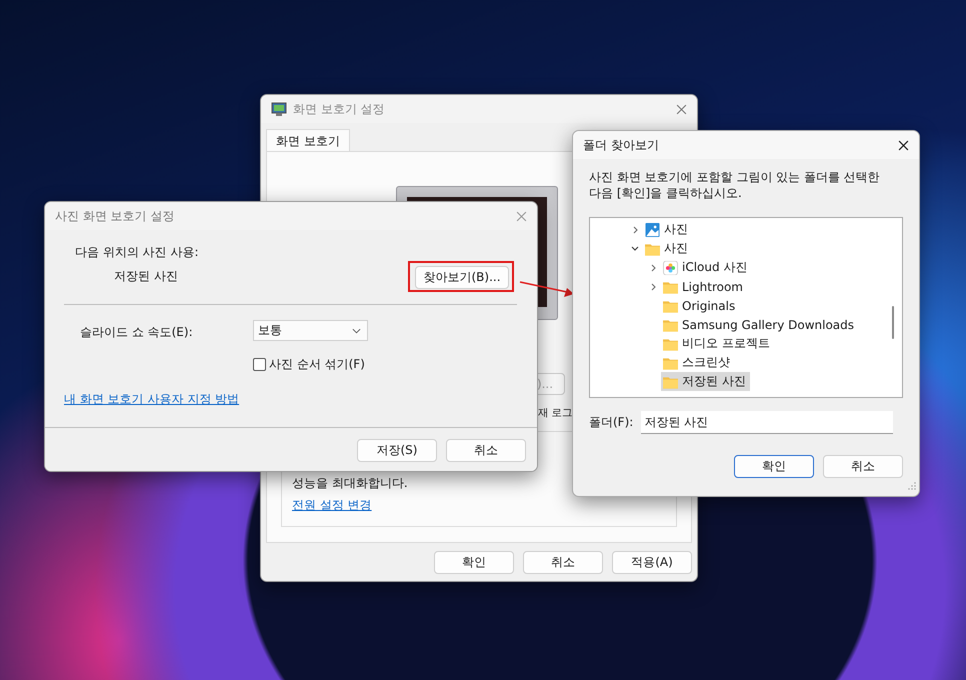 The image size is (966, 680). Describe the element at coordinates (700, 306) in the screenshot. I see `tree-item: Originals` at that location.